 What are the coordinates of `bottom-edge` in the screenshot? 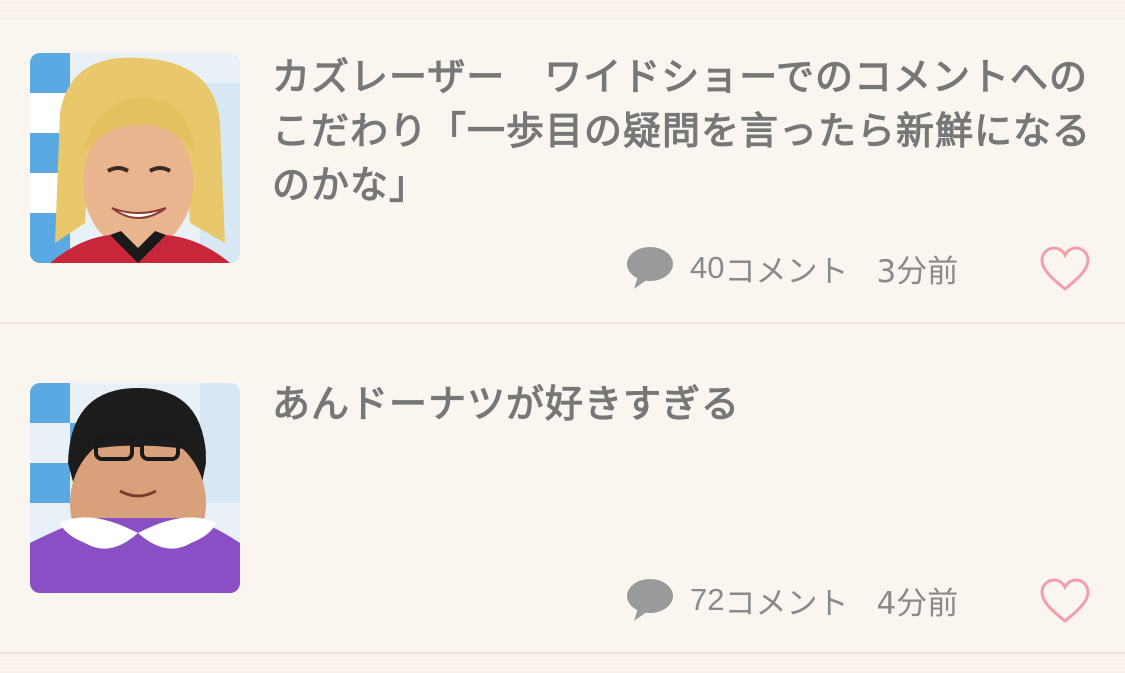 It's located at (562, 663).